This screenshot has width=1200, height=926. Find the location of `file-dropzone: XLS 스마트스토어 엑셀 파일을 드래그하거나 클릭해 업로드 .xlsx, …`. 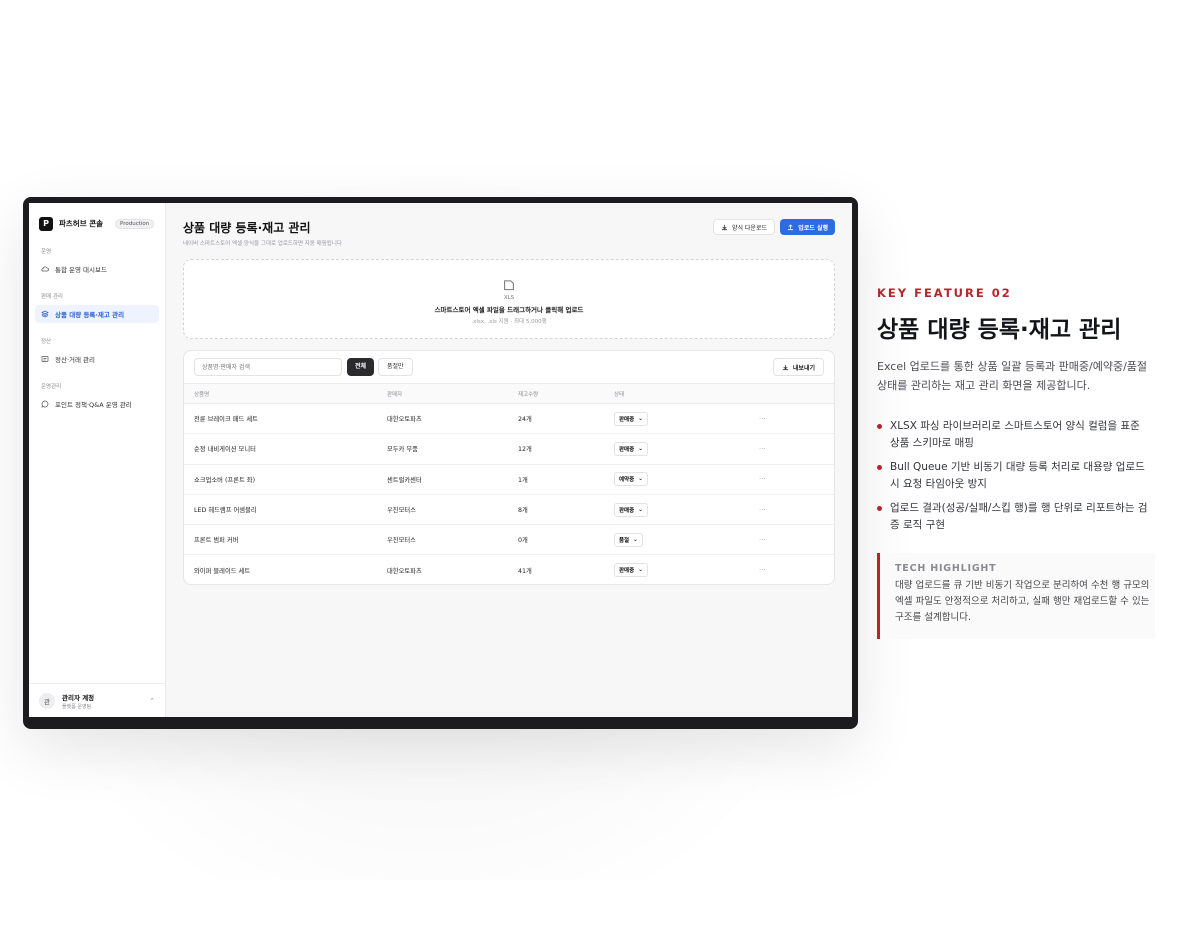

file-dropzone: XLS 스마트스토어 엑셀 파일을 드래그하거나 클릭해 업로드 .xlsx, … is located at coordinates (509, 299).